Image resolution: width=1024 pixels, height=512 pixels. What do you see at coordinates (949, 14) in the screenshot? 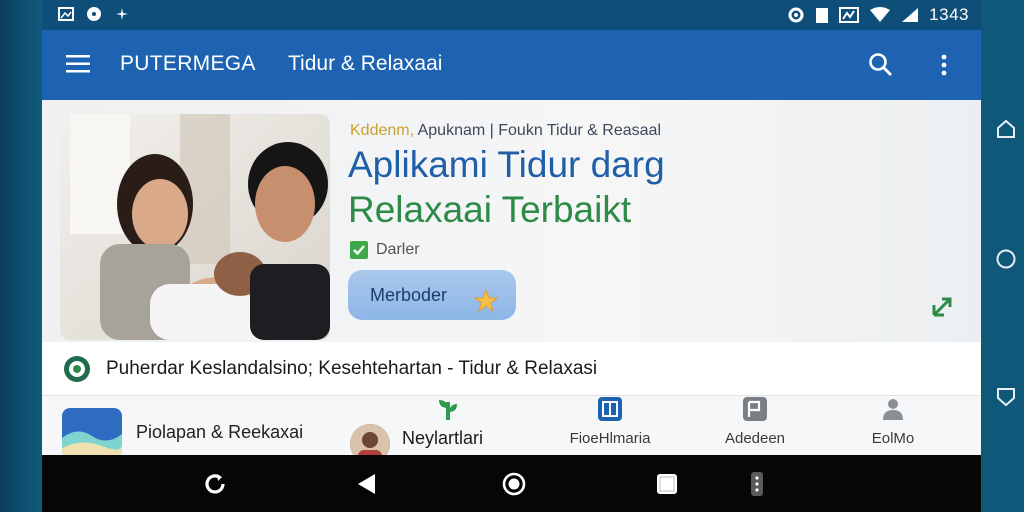
I see `status-time: 1343` at bounding box center [949, 14].